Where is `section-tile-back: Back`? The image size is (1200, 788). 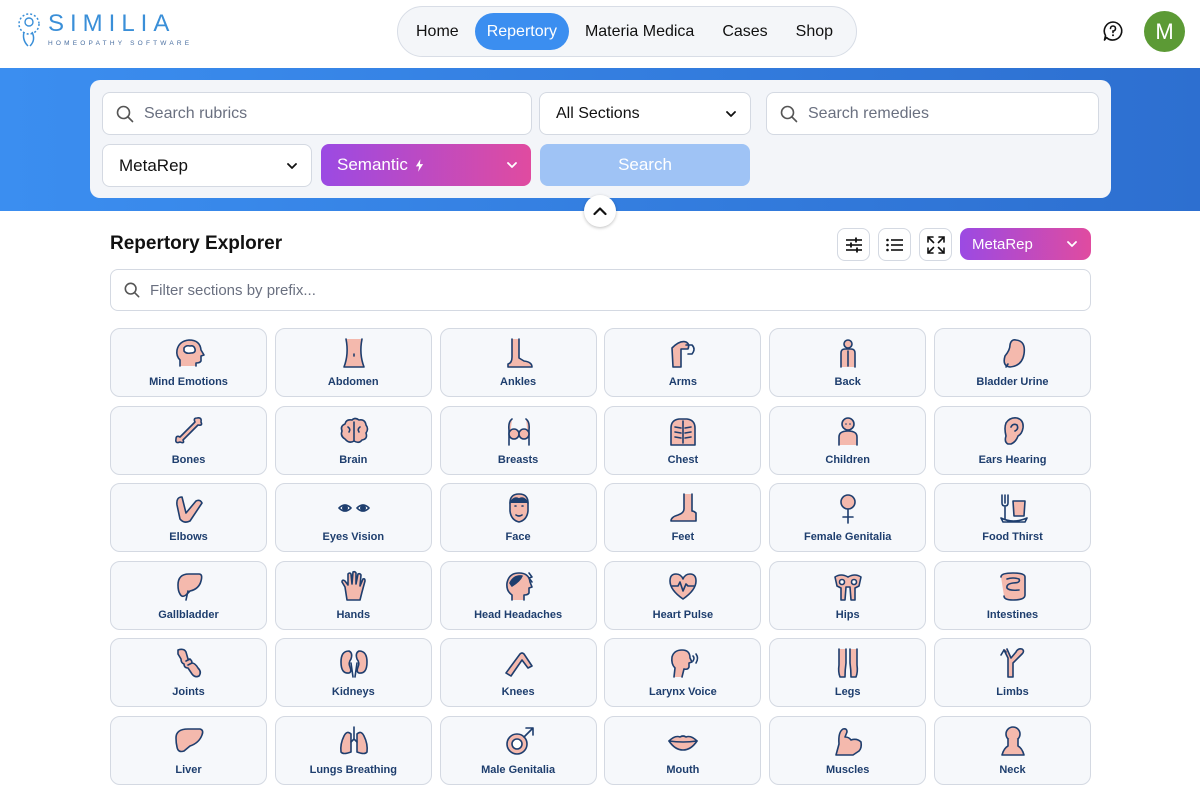
section-tile-back: Back is located at coordinates (848, 362).